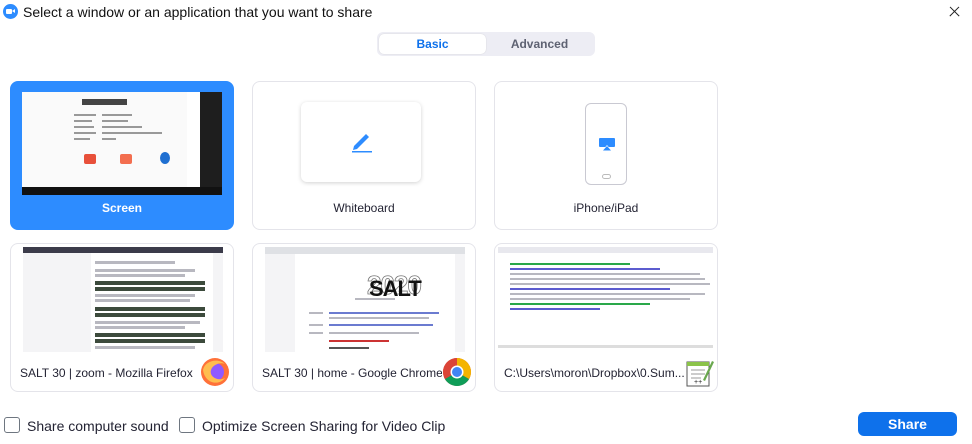  I want to click on firefox-icon, so click(215, 372).